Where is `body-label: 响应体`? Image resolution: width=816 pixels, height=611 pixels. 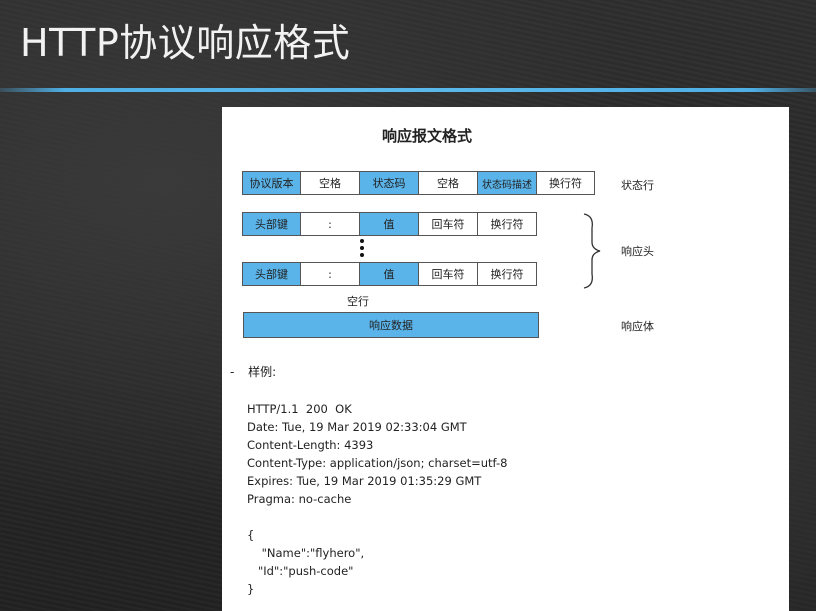 body-label: 响应体 is located at coordinates (637, 326).